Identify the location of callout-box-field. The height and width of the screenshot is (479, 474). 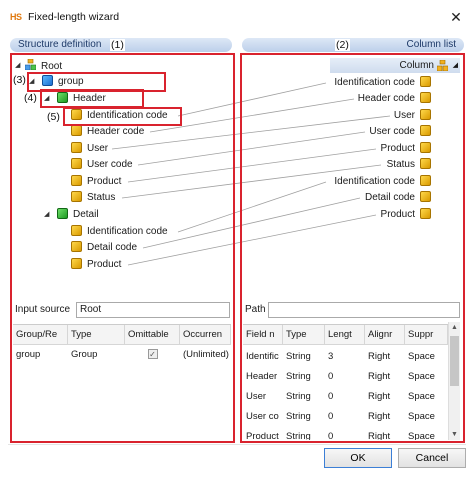
(122, 116).